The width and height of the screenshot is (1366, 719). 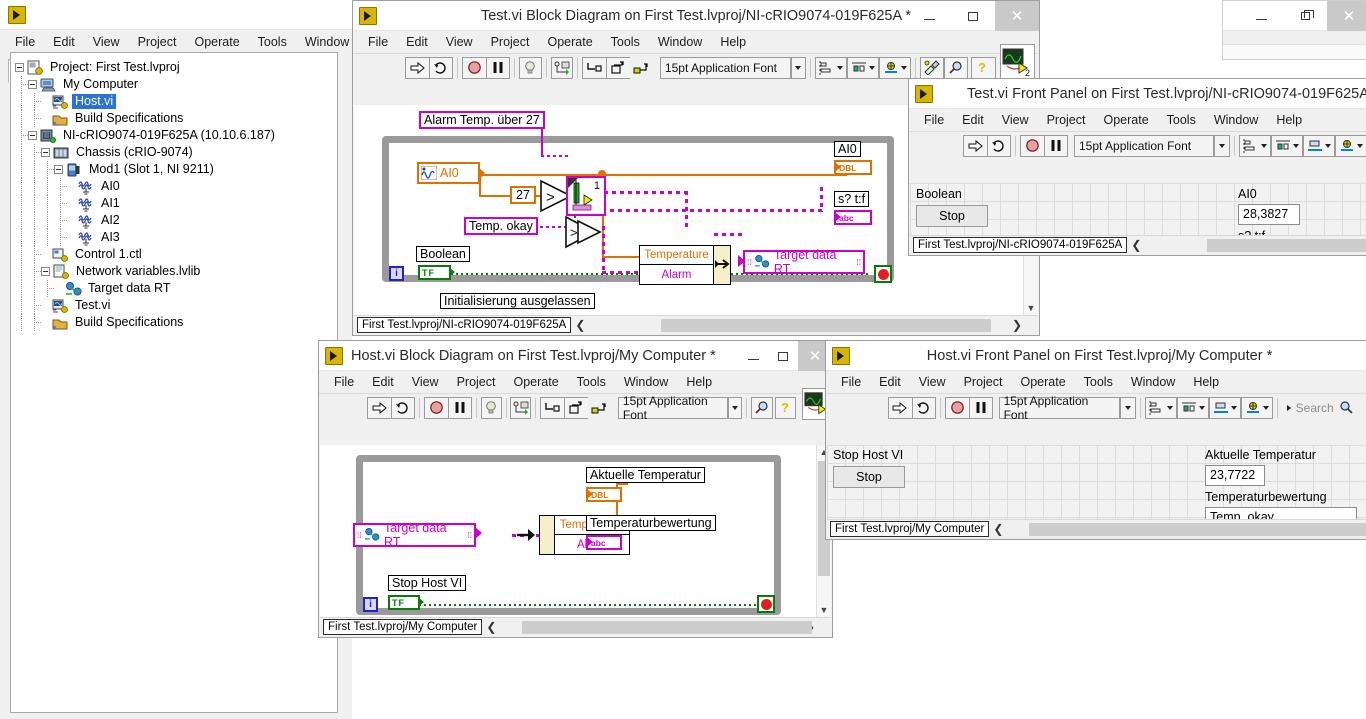 What do you see at coordinates (1187, 529) in the screenshot?
I see `host-fp-hscrollbar` at bounding box center [1187, 529].